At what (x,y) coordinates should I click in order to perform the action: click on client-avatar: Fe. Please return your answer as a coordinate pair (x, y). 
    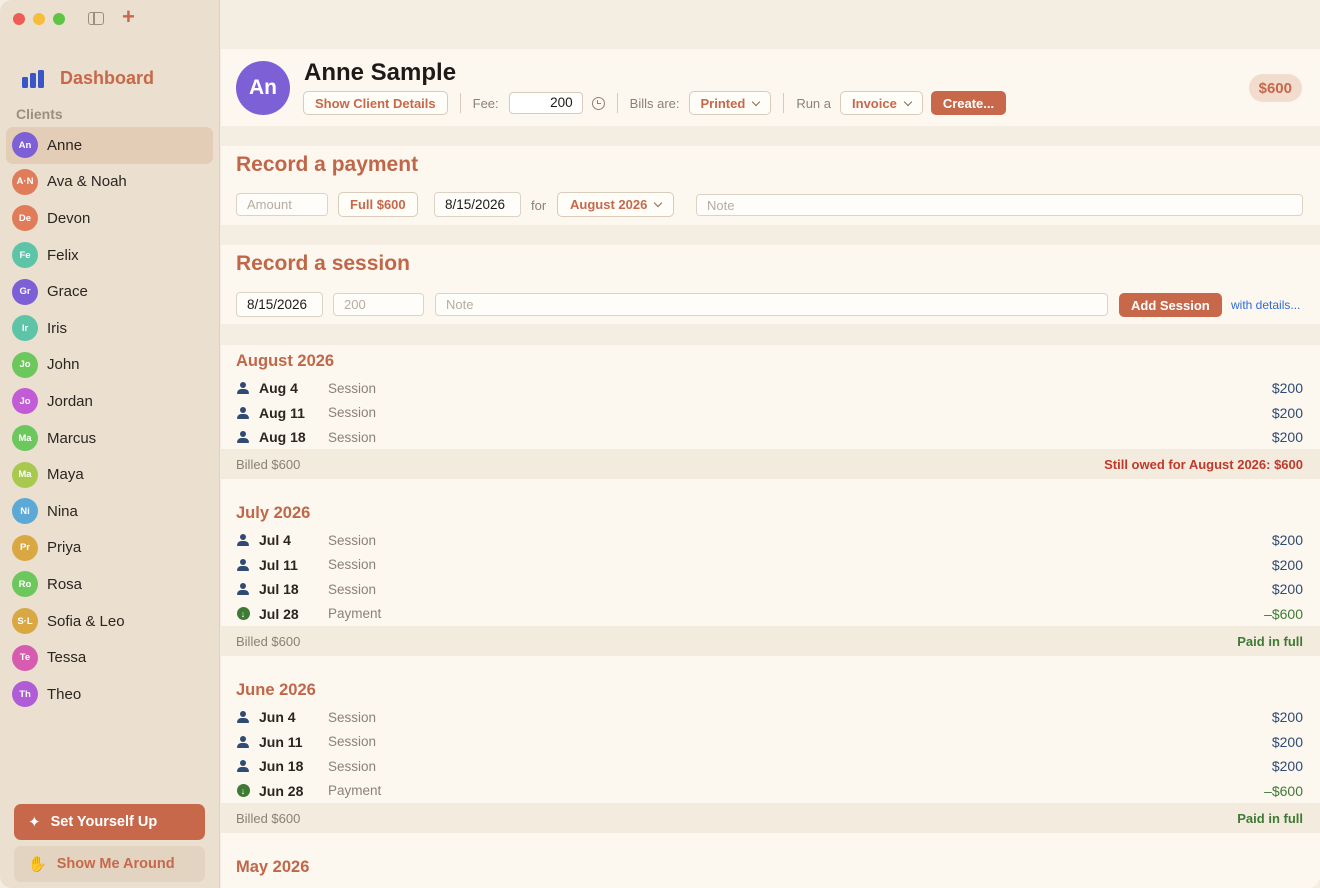
    Looking at the image, I should click on (25, 255).